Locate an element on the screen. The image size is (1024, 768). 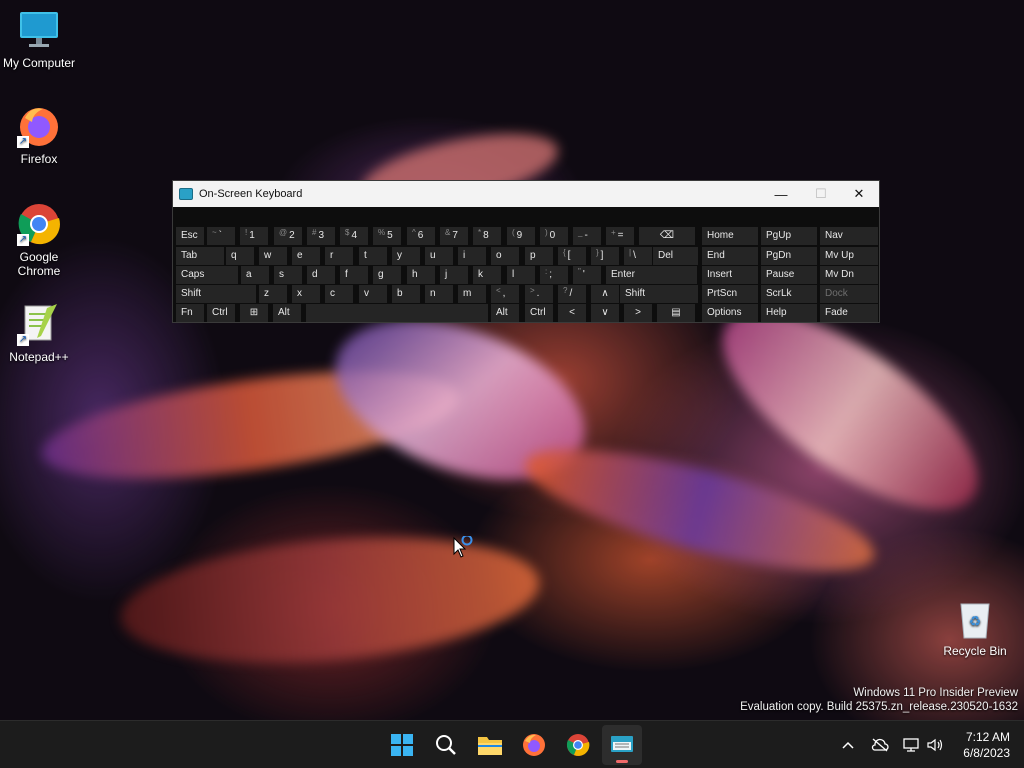
key-6: ^ 6 is located at coordinates (421, 236).